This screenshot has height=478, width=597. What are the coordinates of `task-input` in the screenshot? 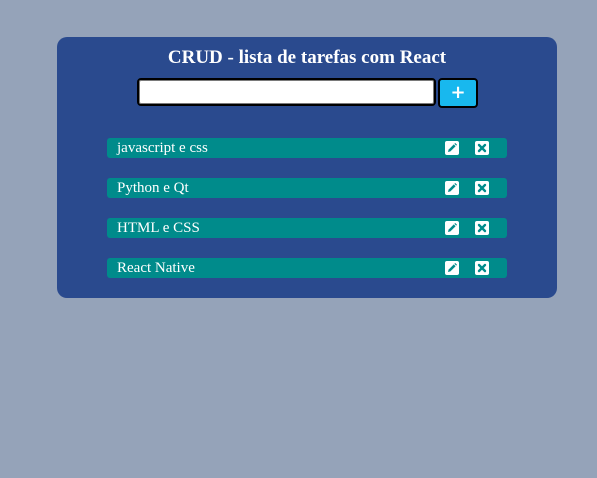 It's located at (286, 92).